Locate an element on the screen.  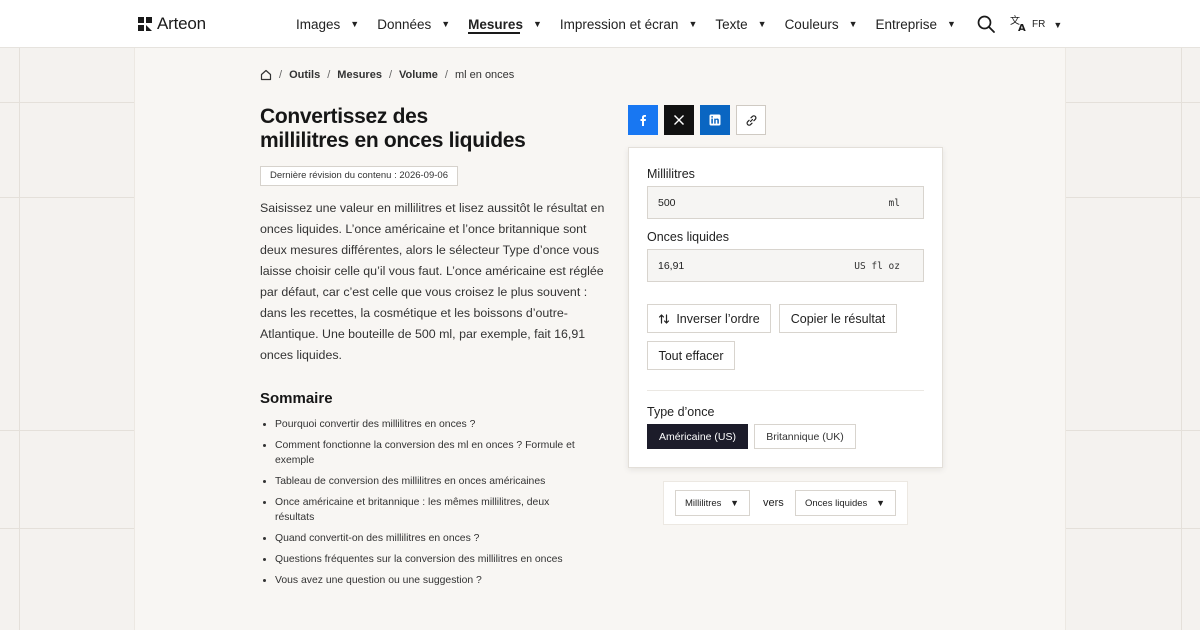
nav-item-mesures: Mesures ▼ is located at coordinates (505, 24).